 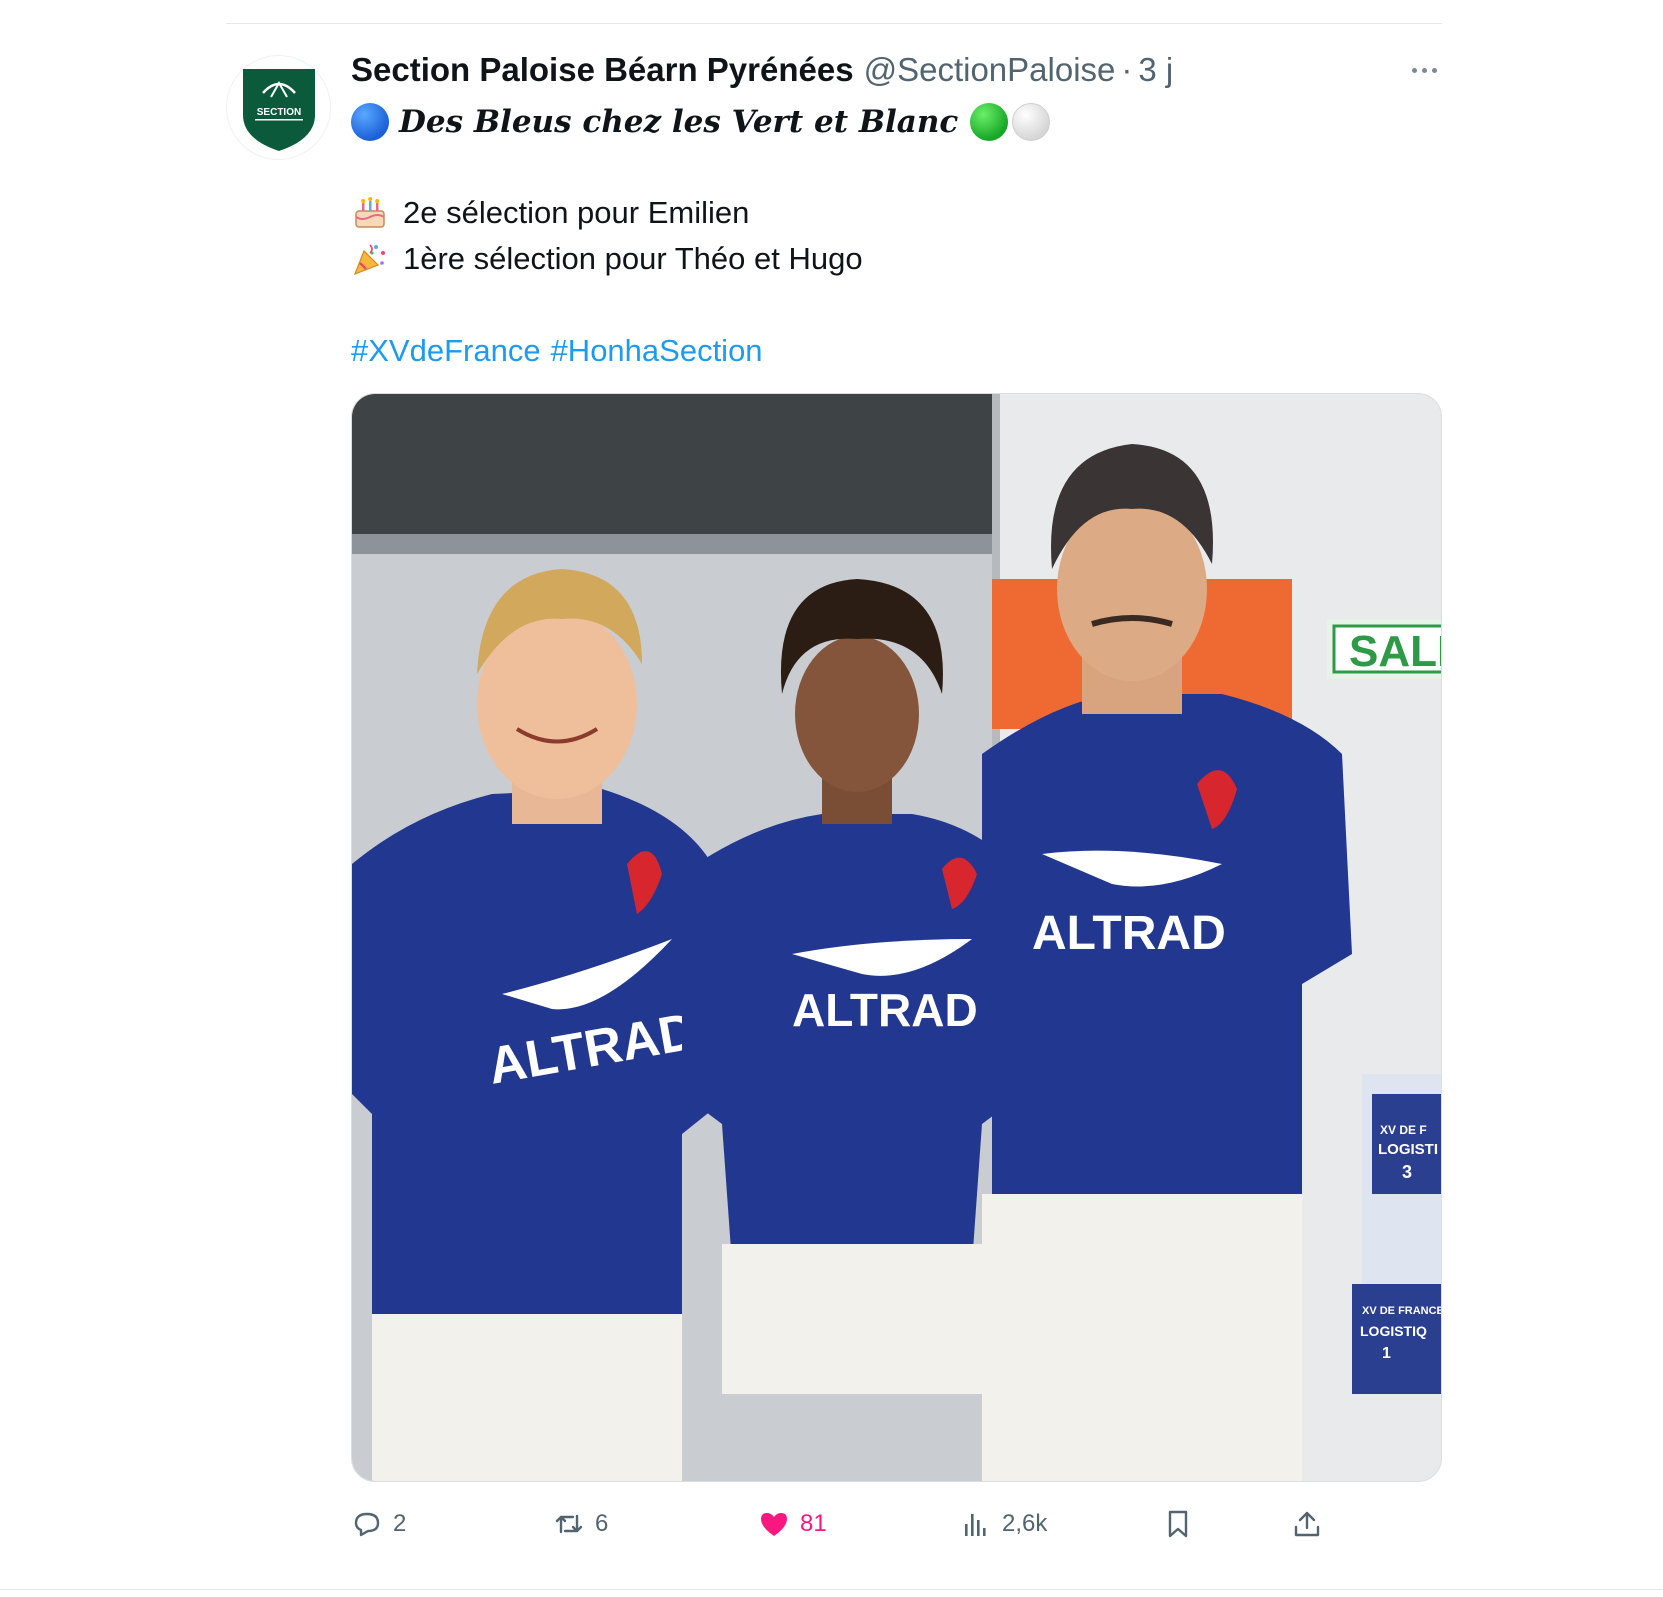 I want to click on tweet-headline: Des Bleus chez les Vert et Blanc, so click(x=701, y=122).